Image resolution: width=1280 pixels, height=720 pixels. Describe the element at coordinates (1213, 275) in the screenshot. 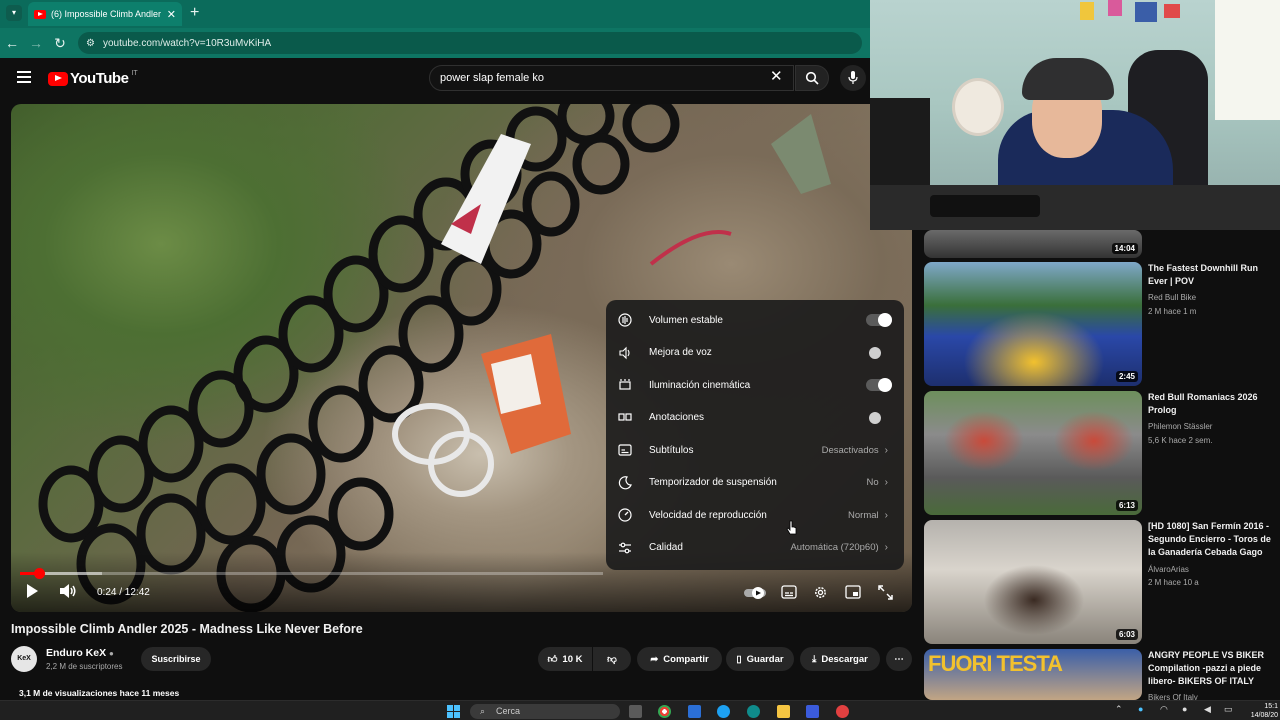

I see `recommendation-title: The Fastest Downhill Run Ever | POV` at that location.